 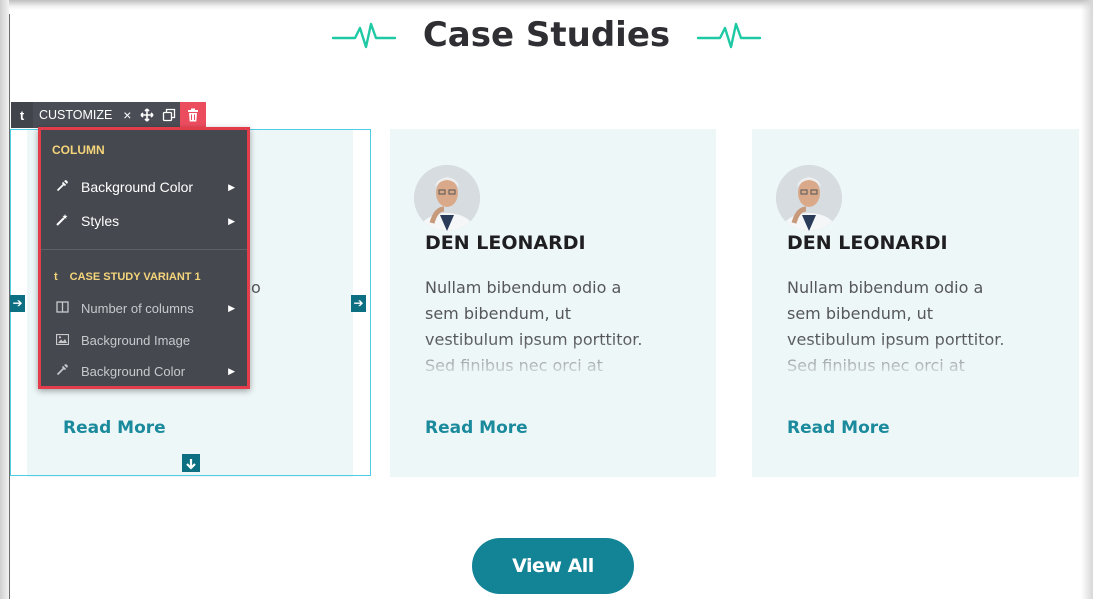 I want to click on image-icon, so click(x=62, y=340).